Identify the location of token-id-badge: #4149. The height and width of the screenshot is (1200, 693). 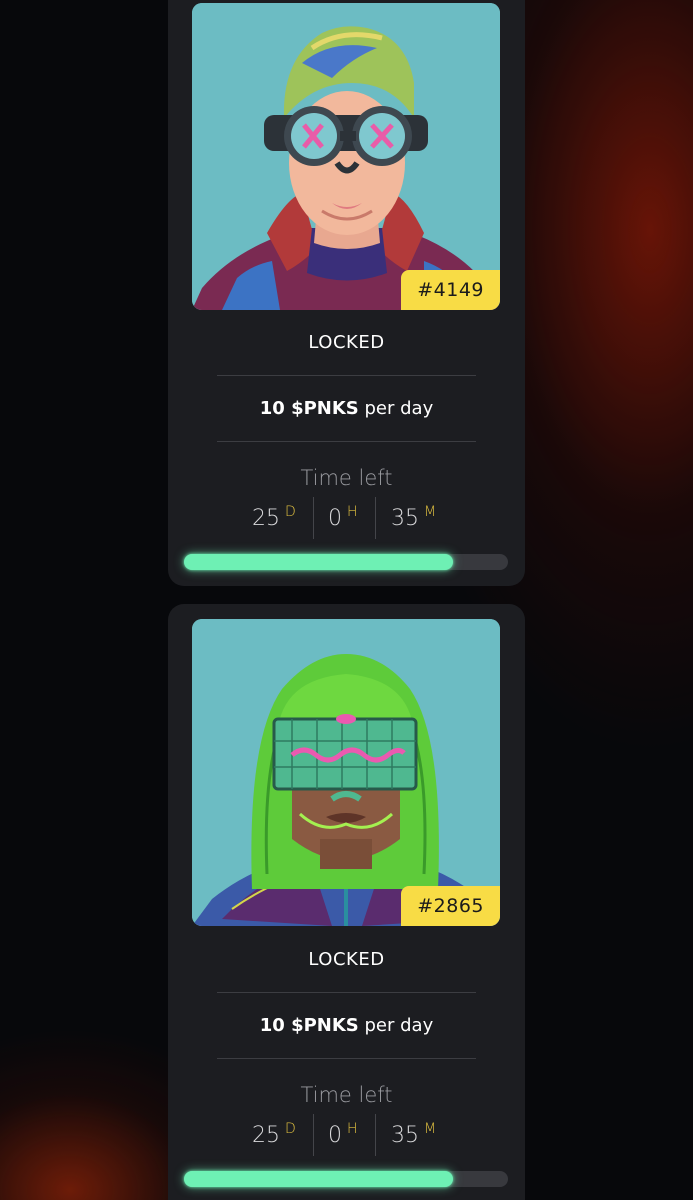
(450, 290).